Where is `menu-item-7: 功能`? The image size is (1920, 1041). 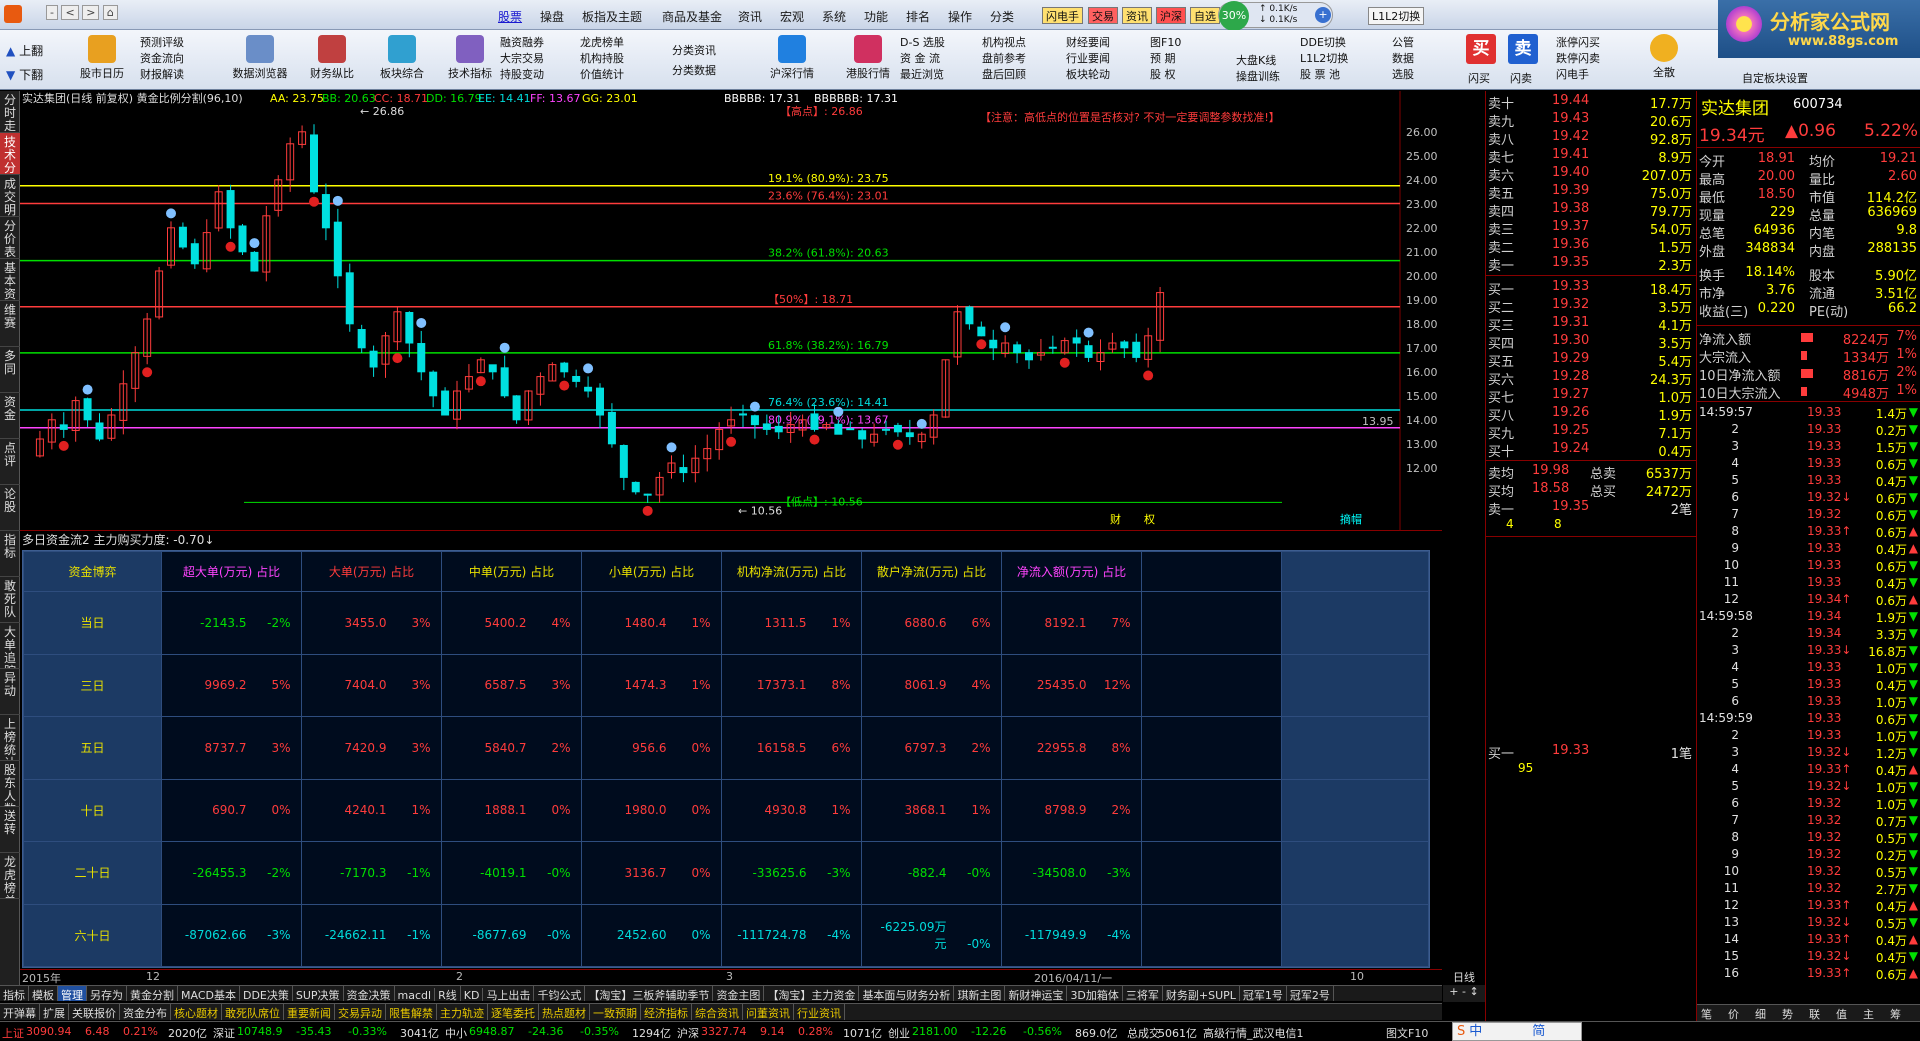 menu-item-7: 功能 is located at coordinates (876, 16).